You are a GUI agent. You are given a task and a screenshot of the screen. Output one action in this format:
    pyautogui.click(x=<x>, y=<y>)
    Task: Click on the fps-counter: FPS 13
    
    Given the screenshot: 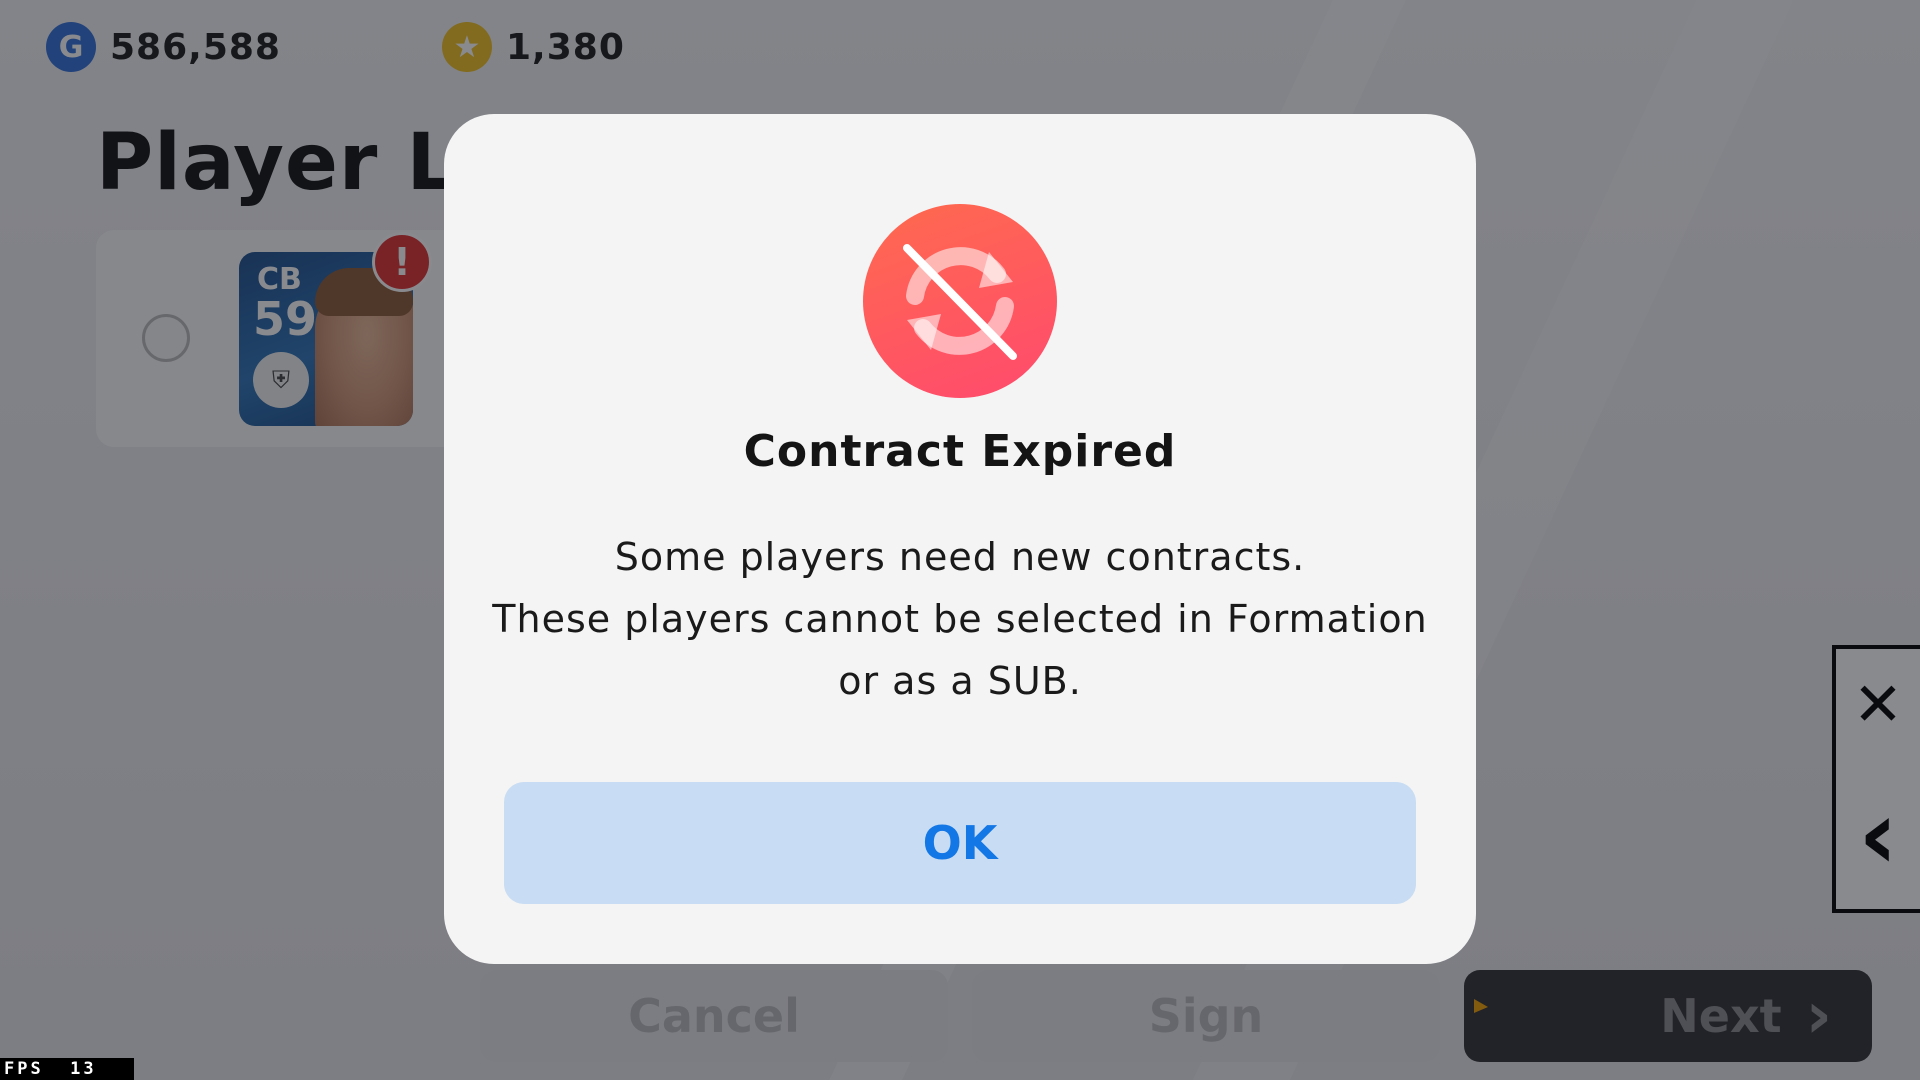 What is the action you would take?
    pyautogui.click(x=67, y=1069)
    